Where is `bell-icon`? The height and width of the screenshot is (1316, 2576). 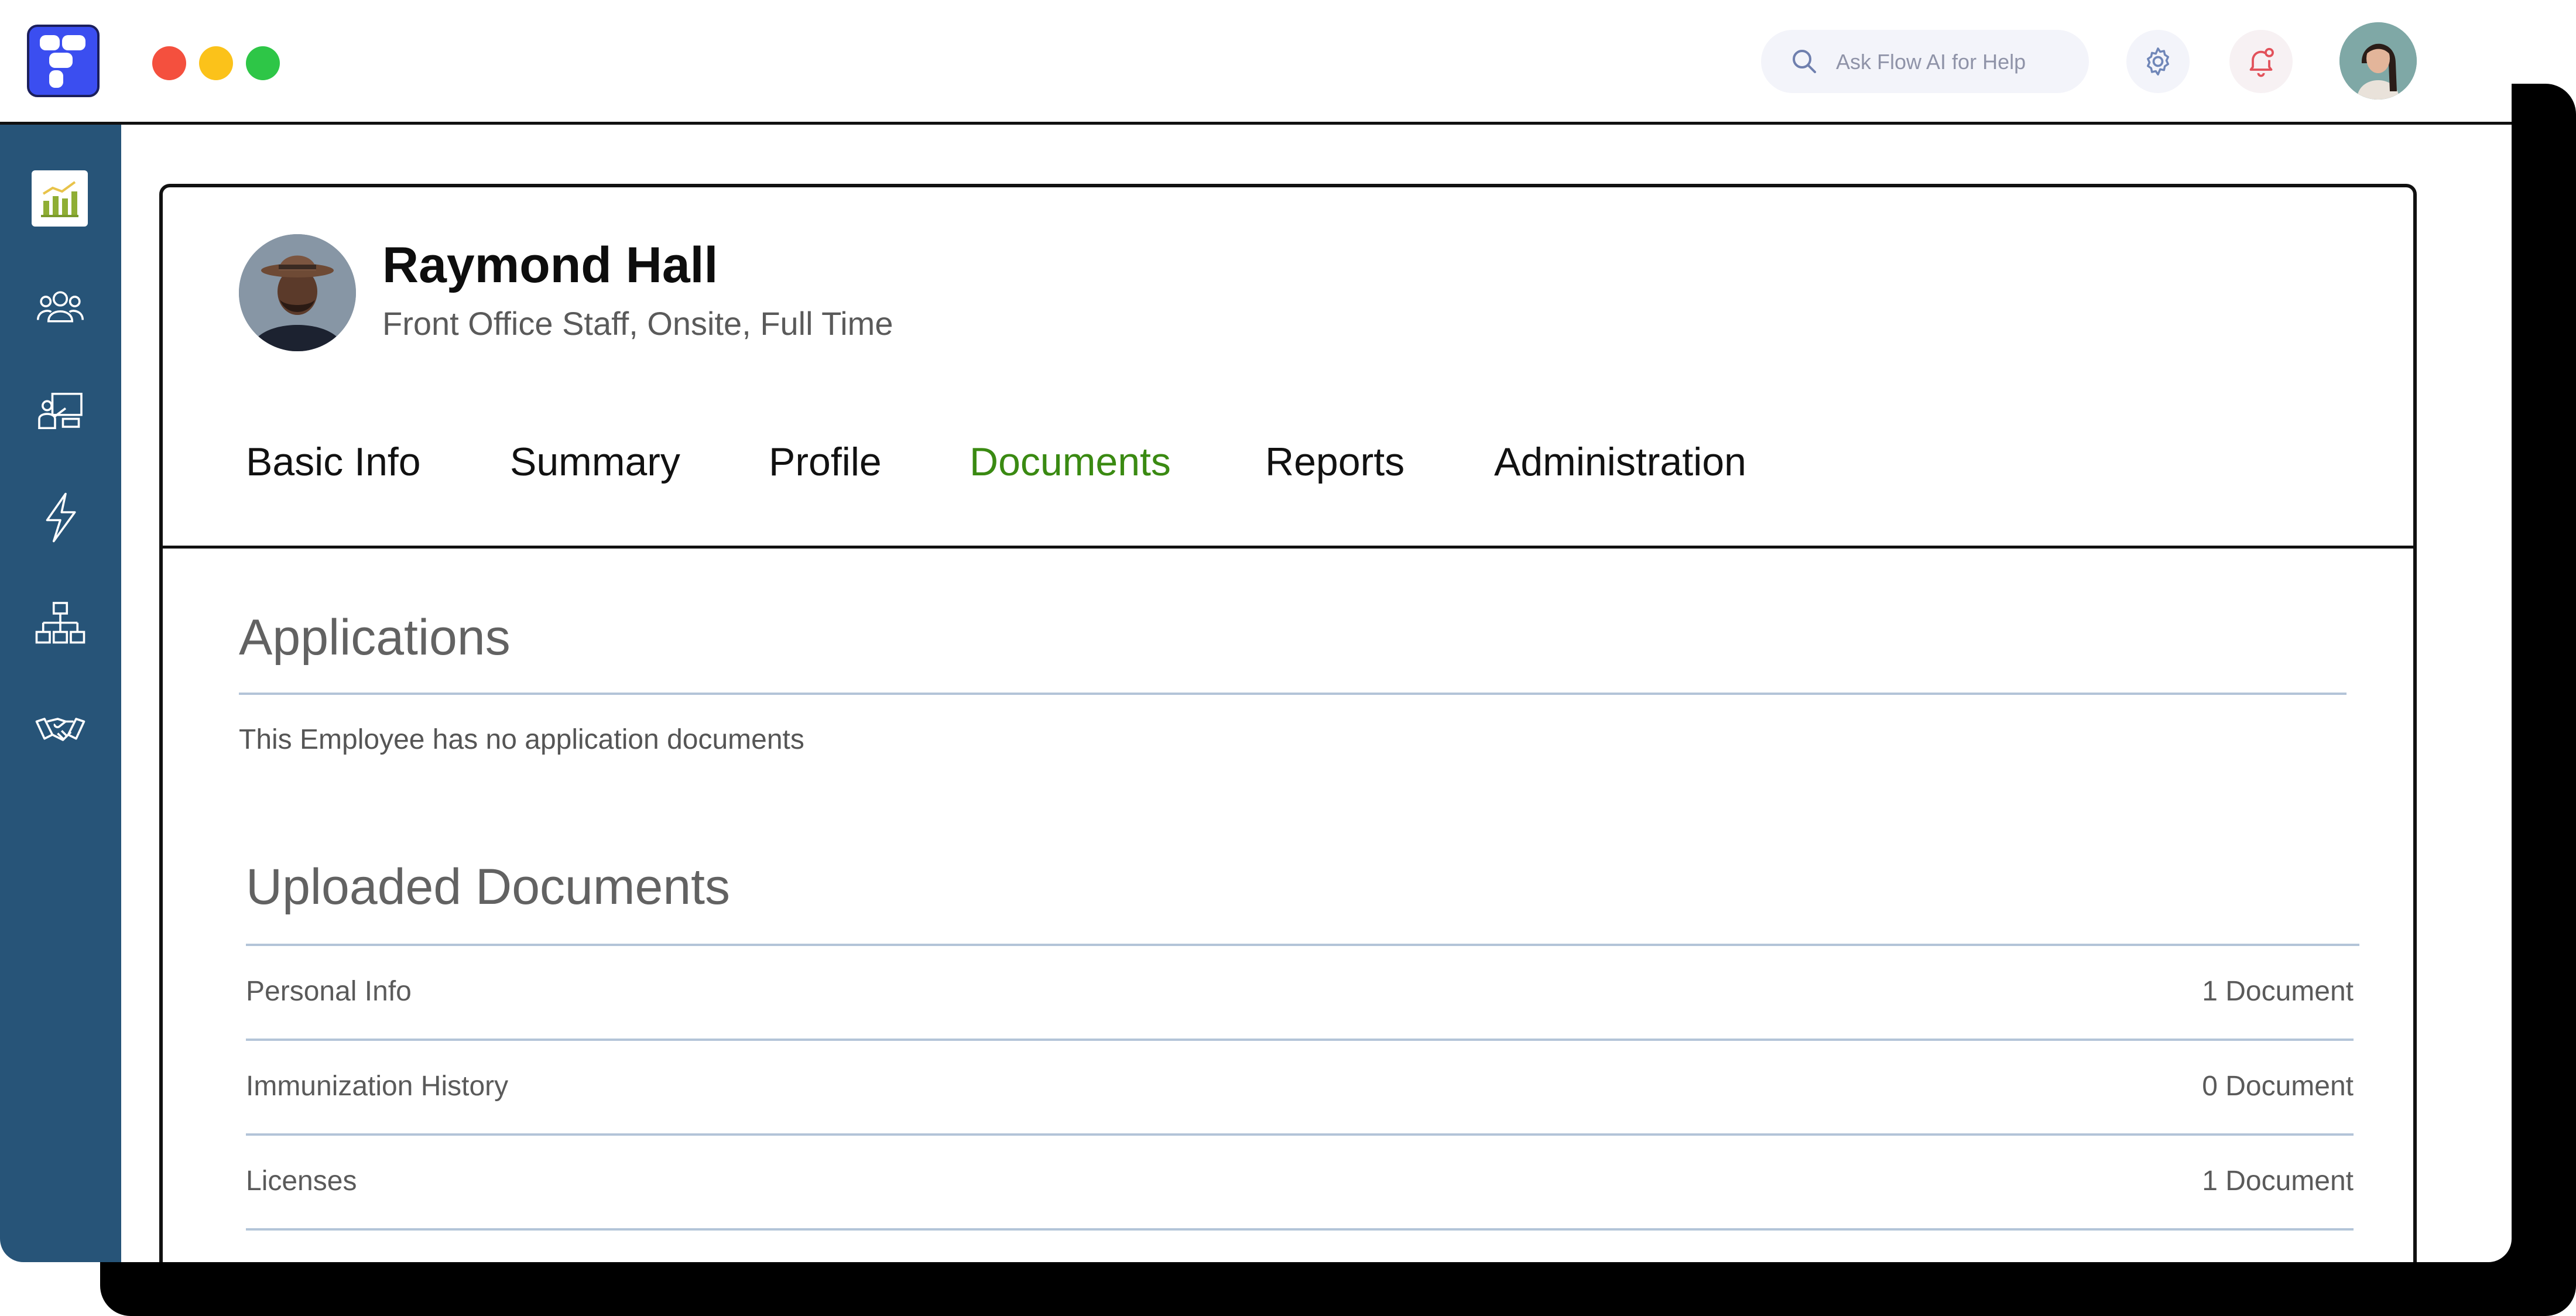
bell-icon is located at coordinates (2261, 62).